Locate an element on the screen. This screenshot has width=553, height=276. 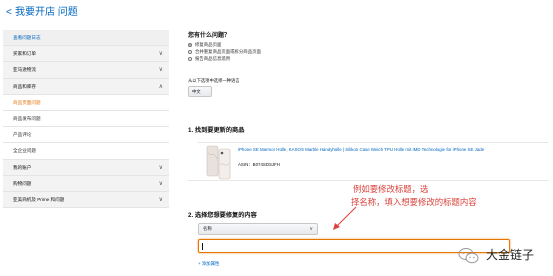
wechat-icon is located at coordinates (468, 256).